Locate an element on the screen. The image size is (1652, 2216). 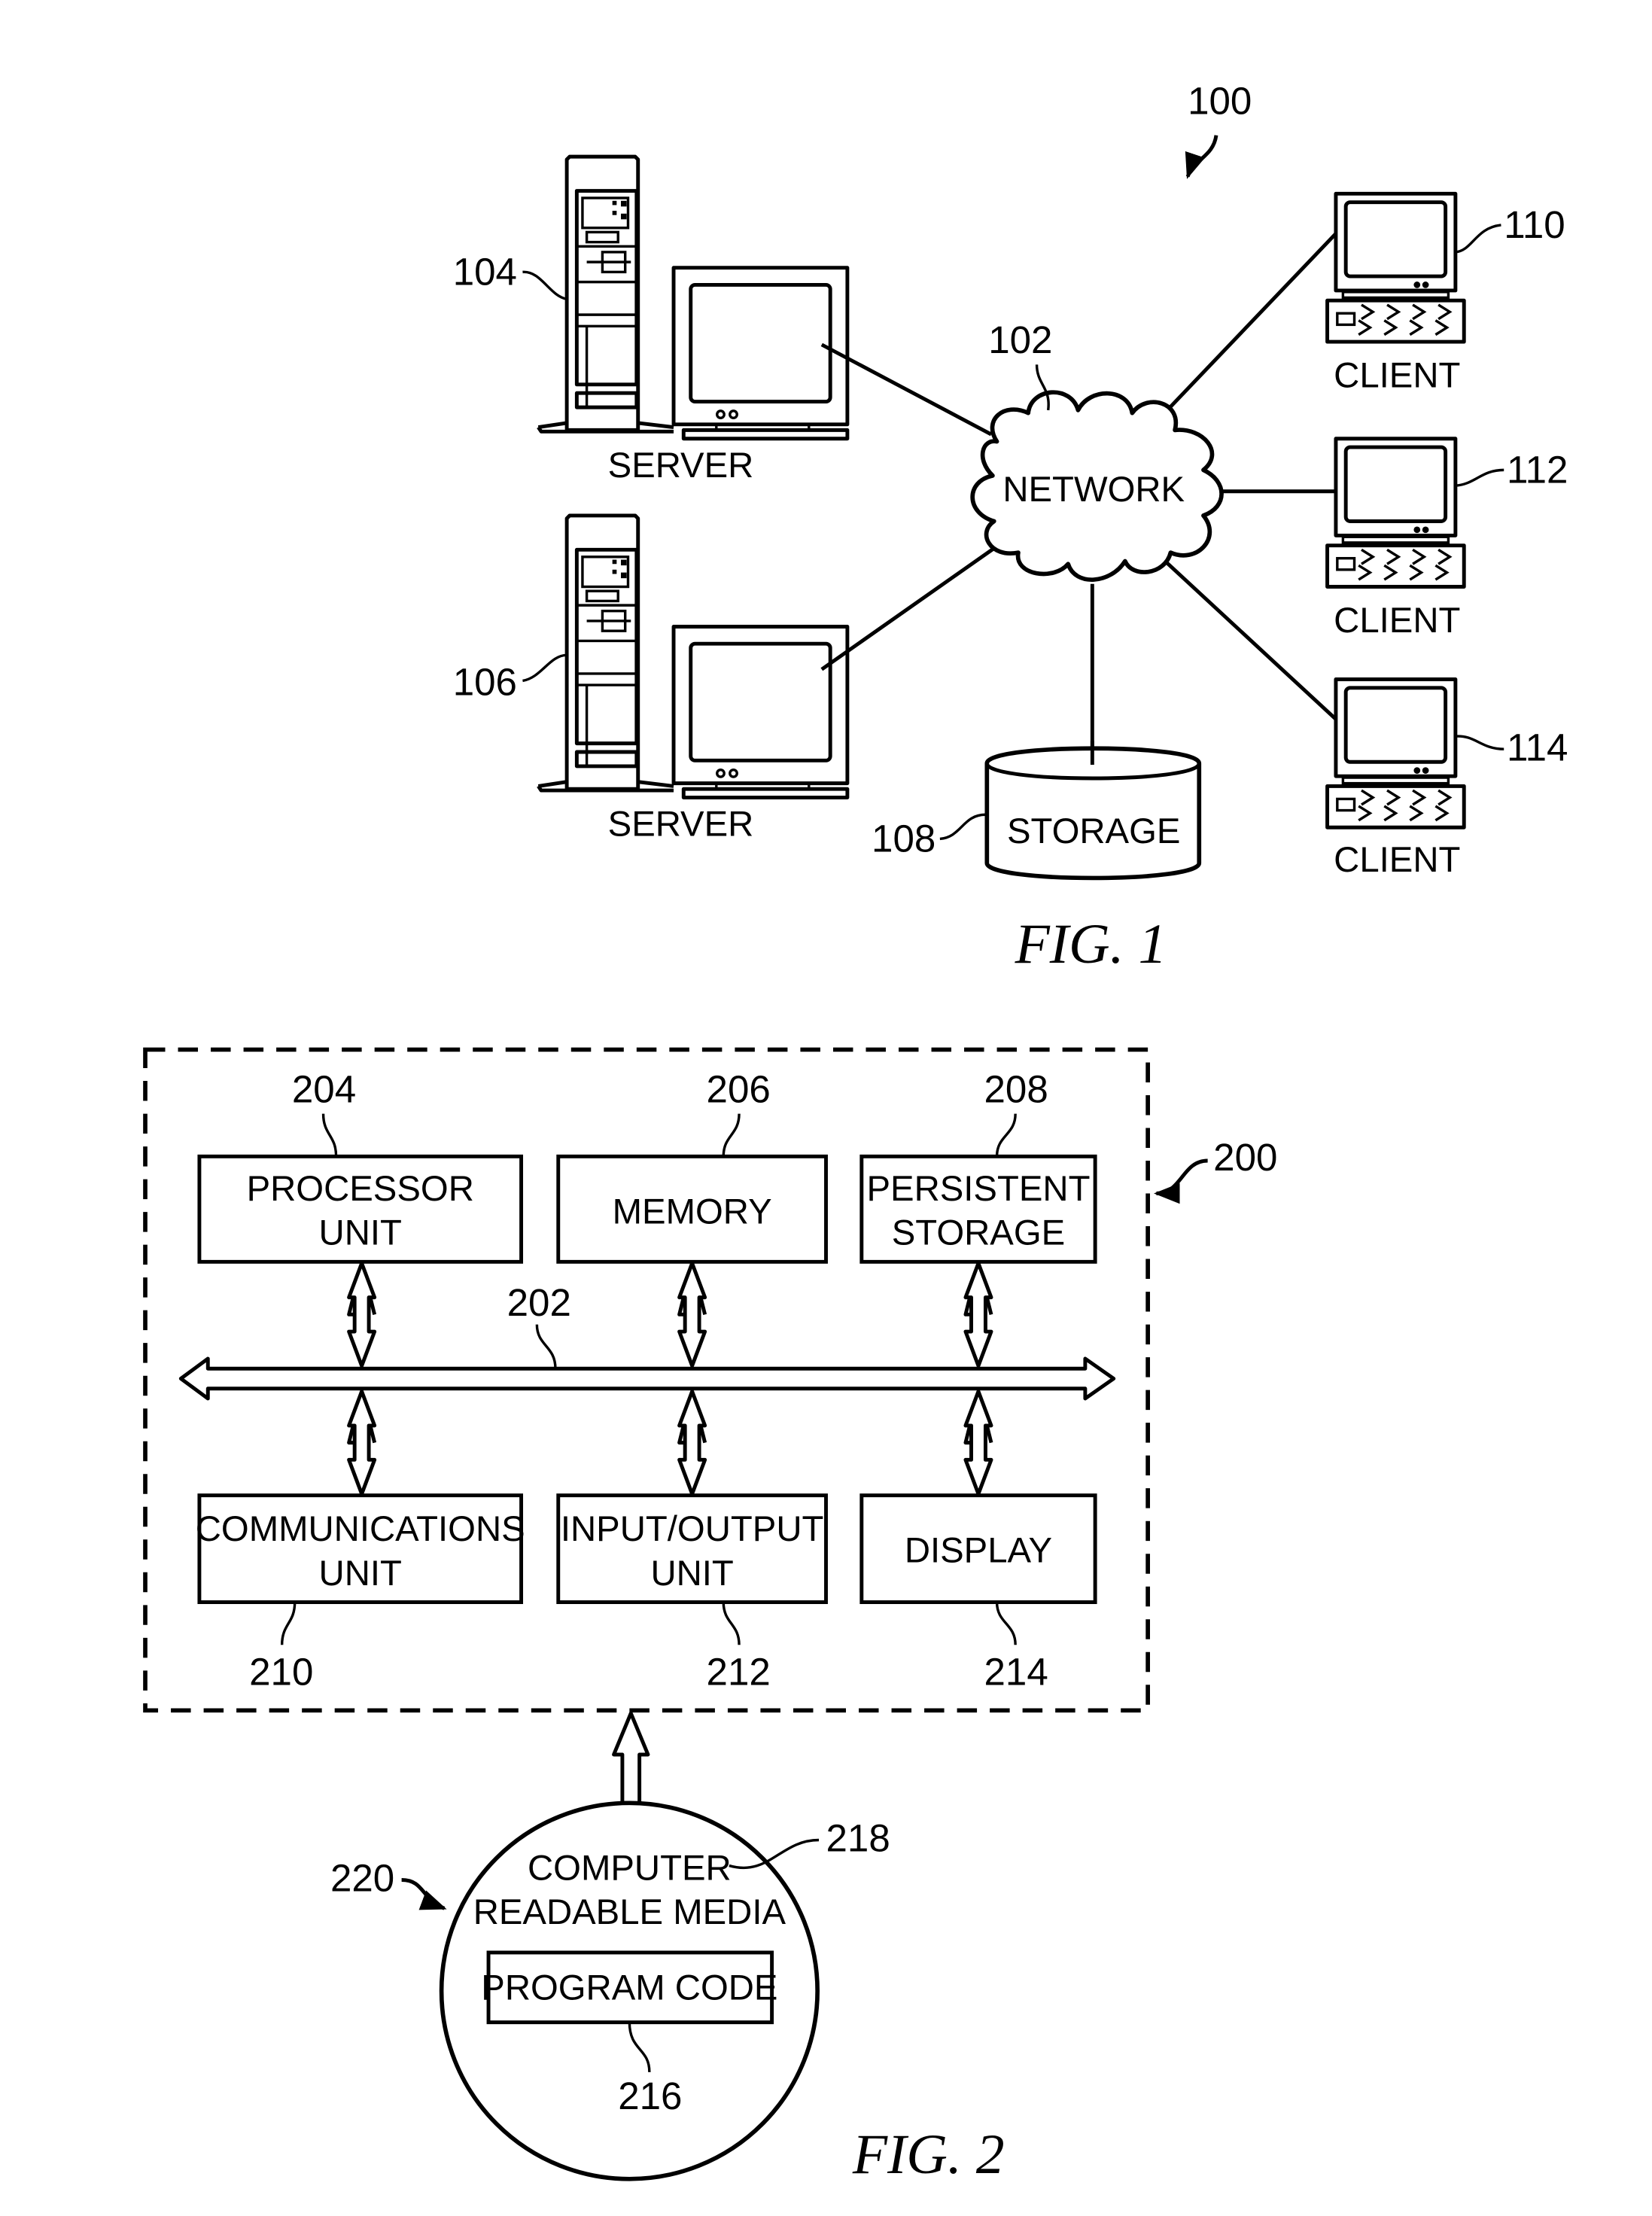
client-114: CLIENT 114 is located at coordinates (1448, 779).